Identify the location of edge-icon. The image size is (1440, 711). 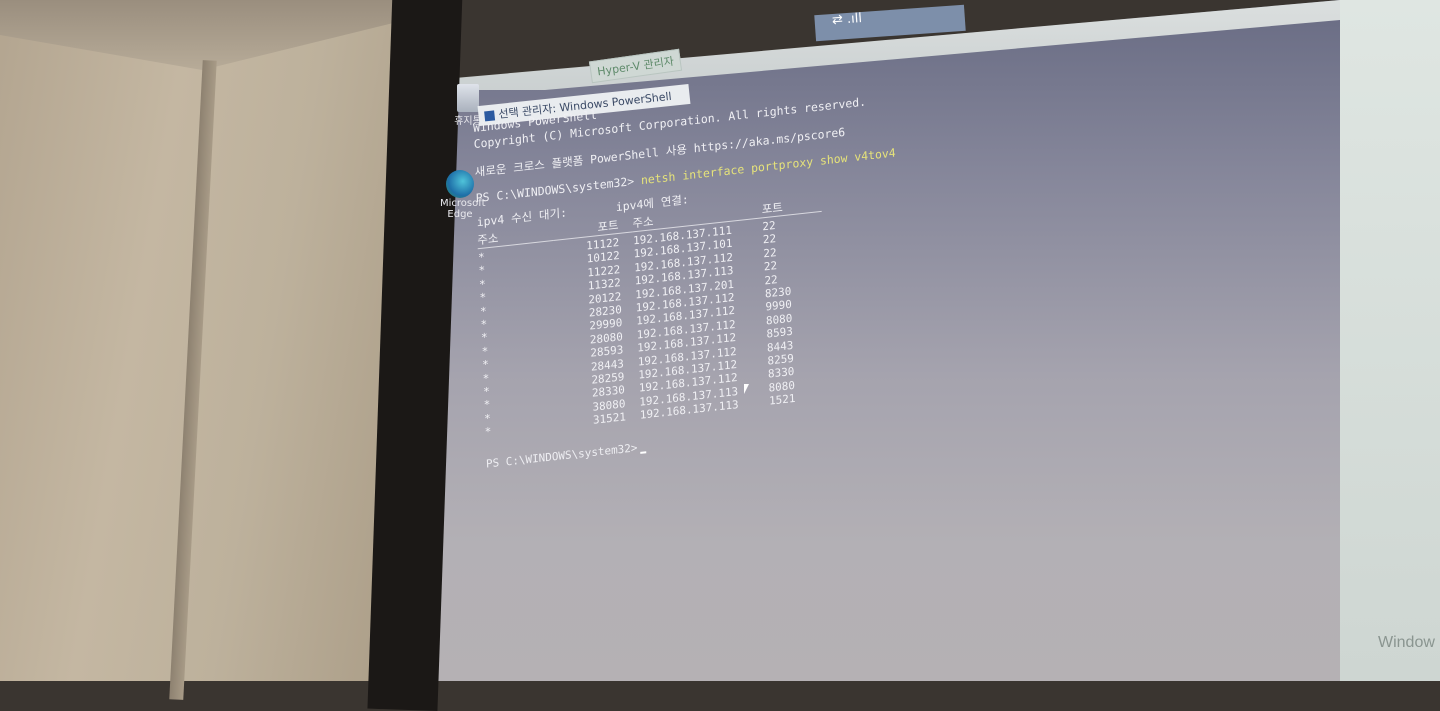
(460, 184).